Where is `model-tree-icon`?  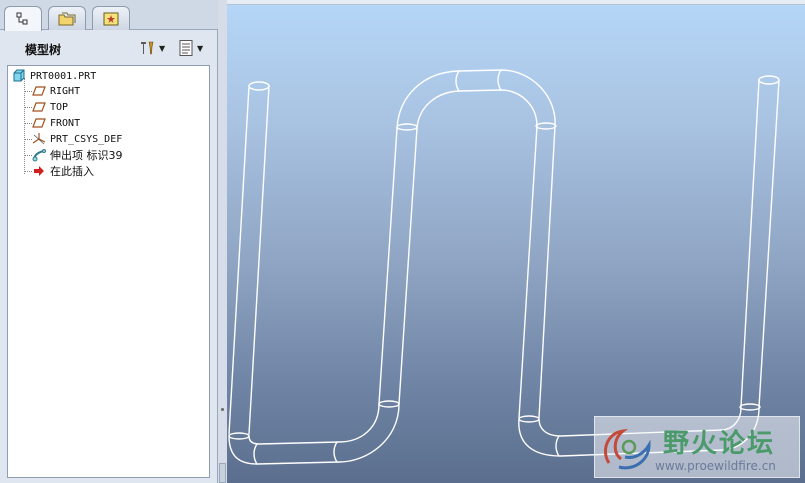
model-tree-icon is located at coordinates (22, 18).